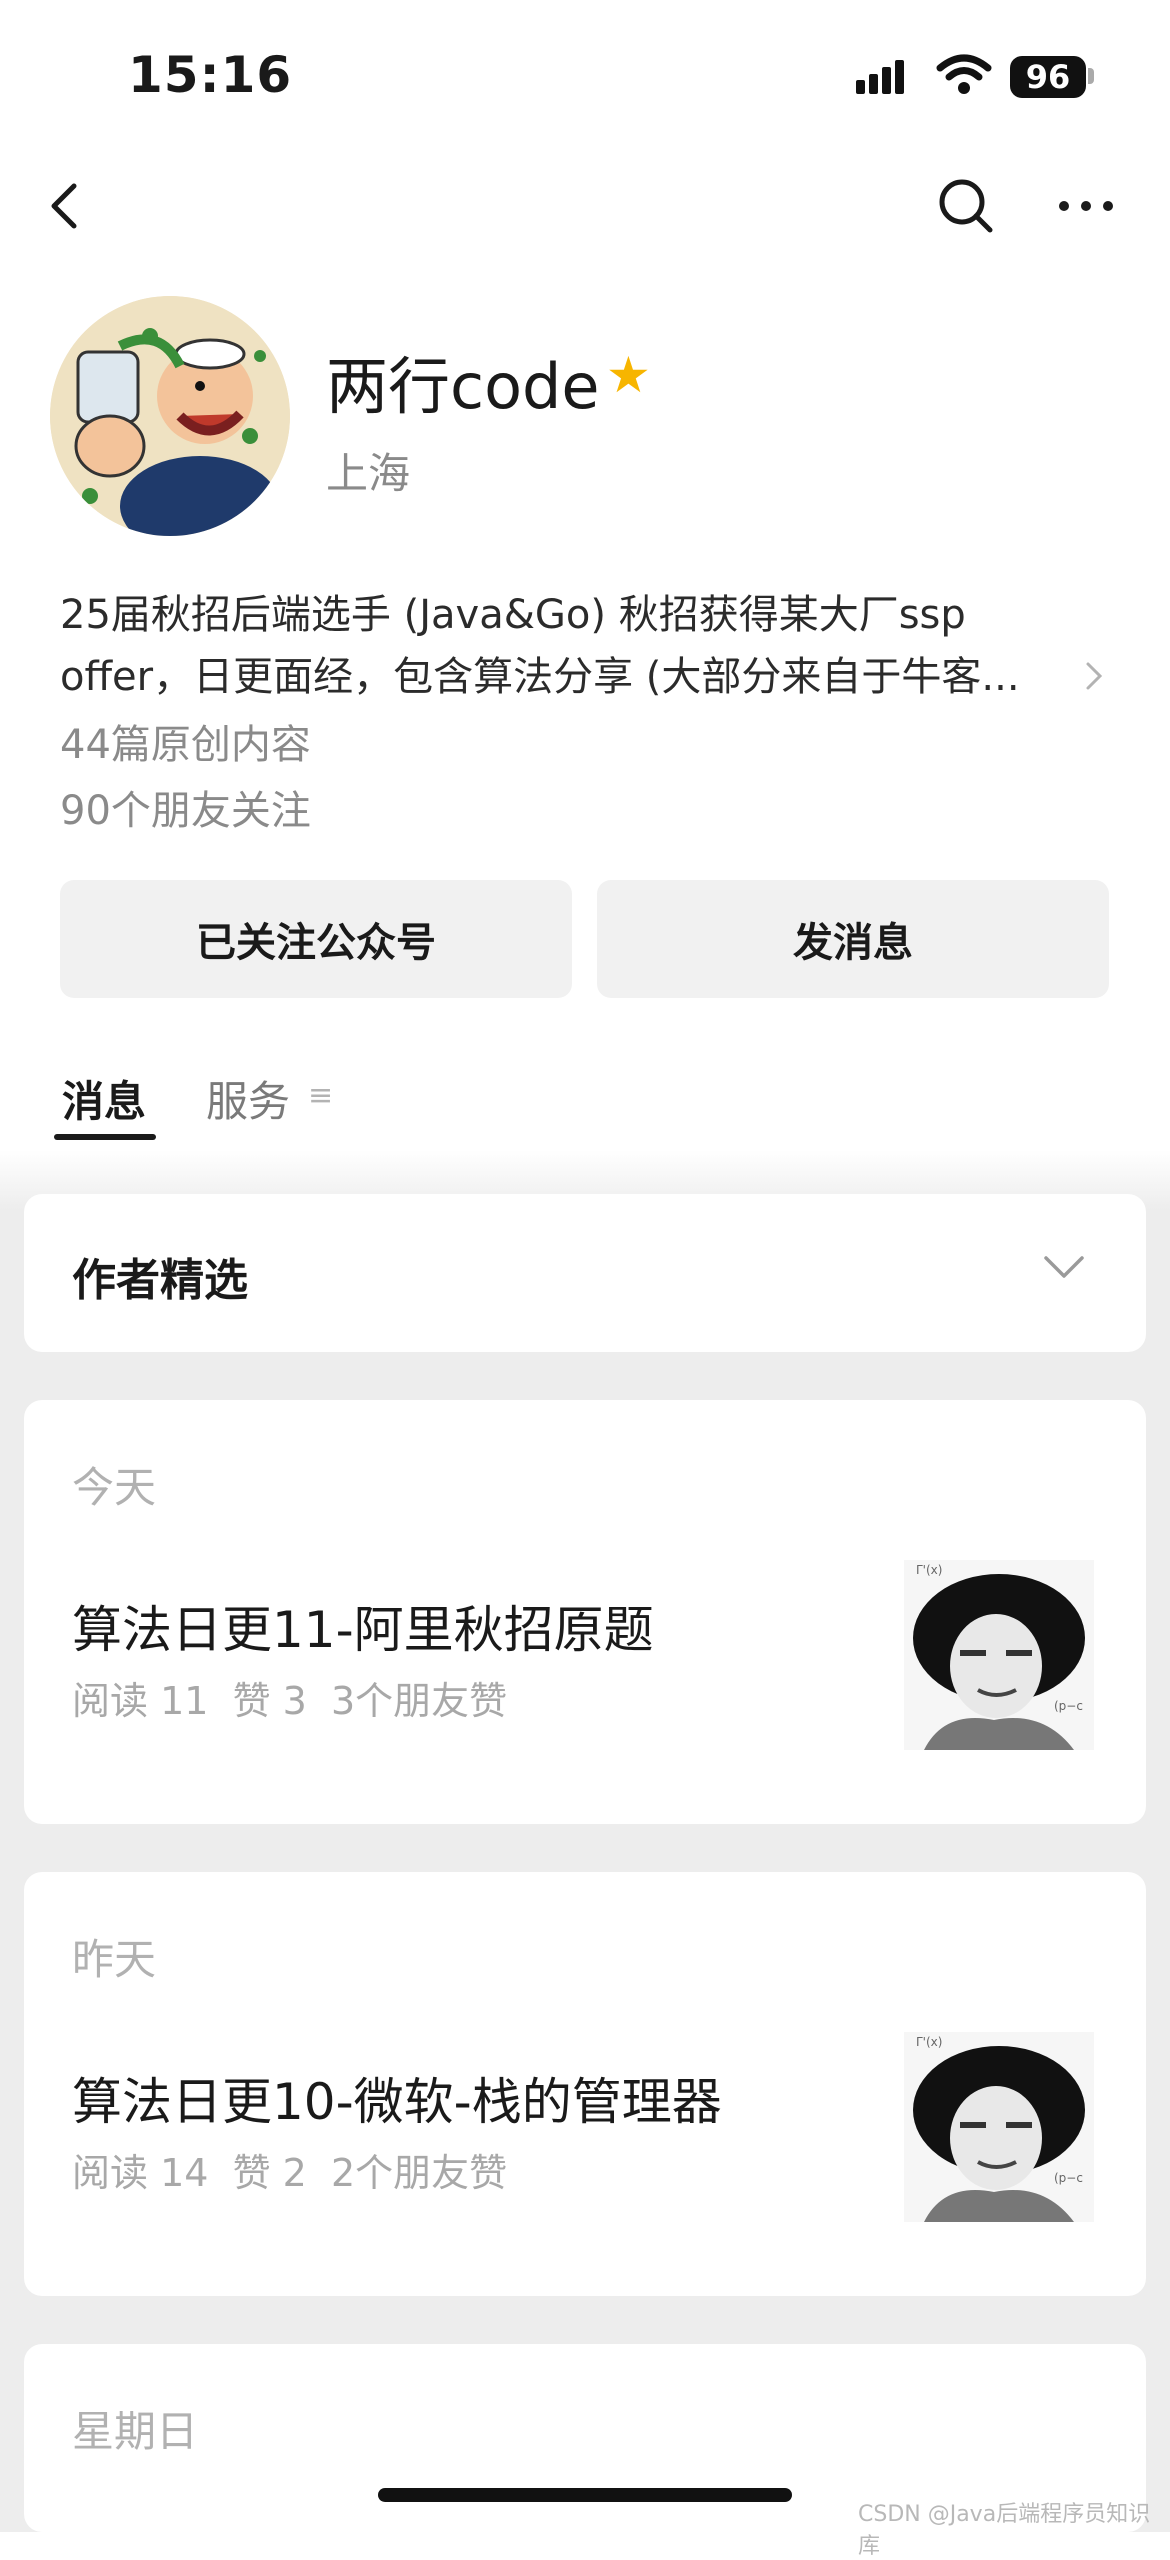 This screenshot has width=1170, height=2560. What do you see at coordinates (397, 2098) in the screenshot?
I see `article-title: 算法日更10-微软-栈的管理器` at bounding box center [397, 2098].